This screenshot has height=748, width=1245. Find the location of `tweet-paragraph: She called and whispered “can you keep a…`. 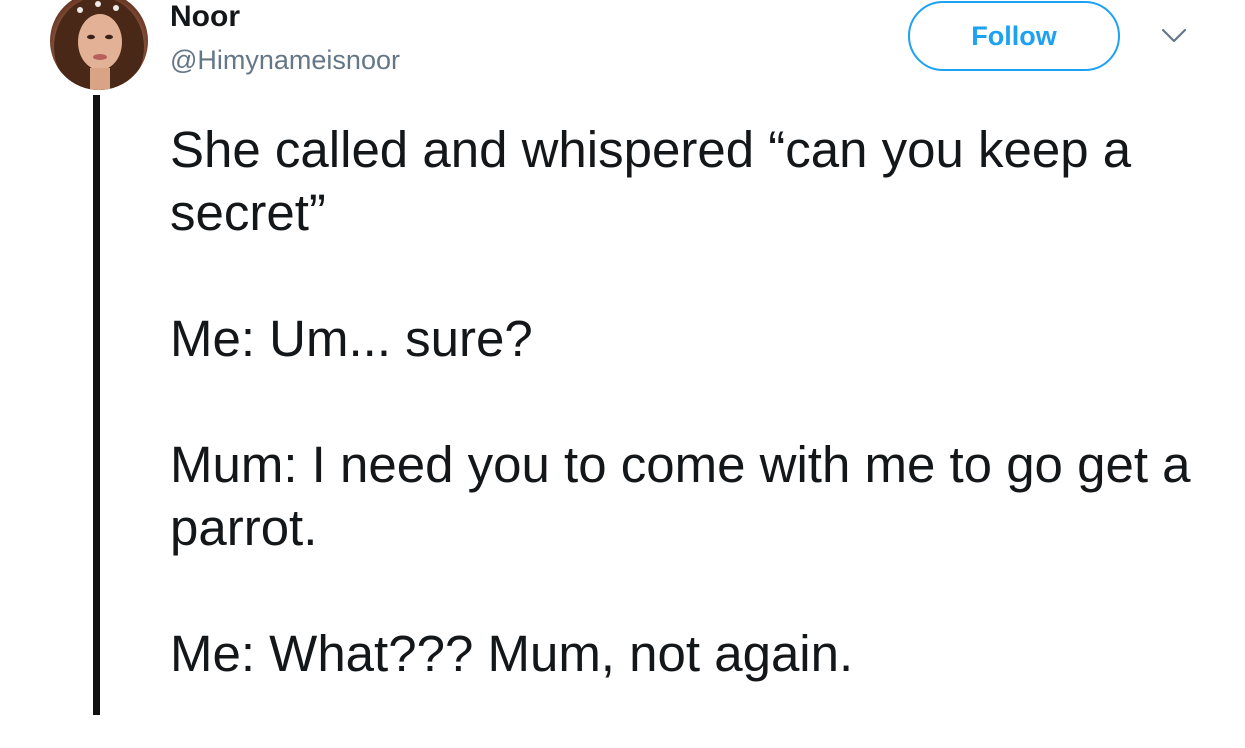

tweet-paragraph: She called and whispered “can you keep a… is located at coordinates (658, 181).